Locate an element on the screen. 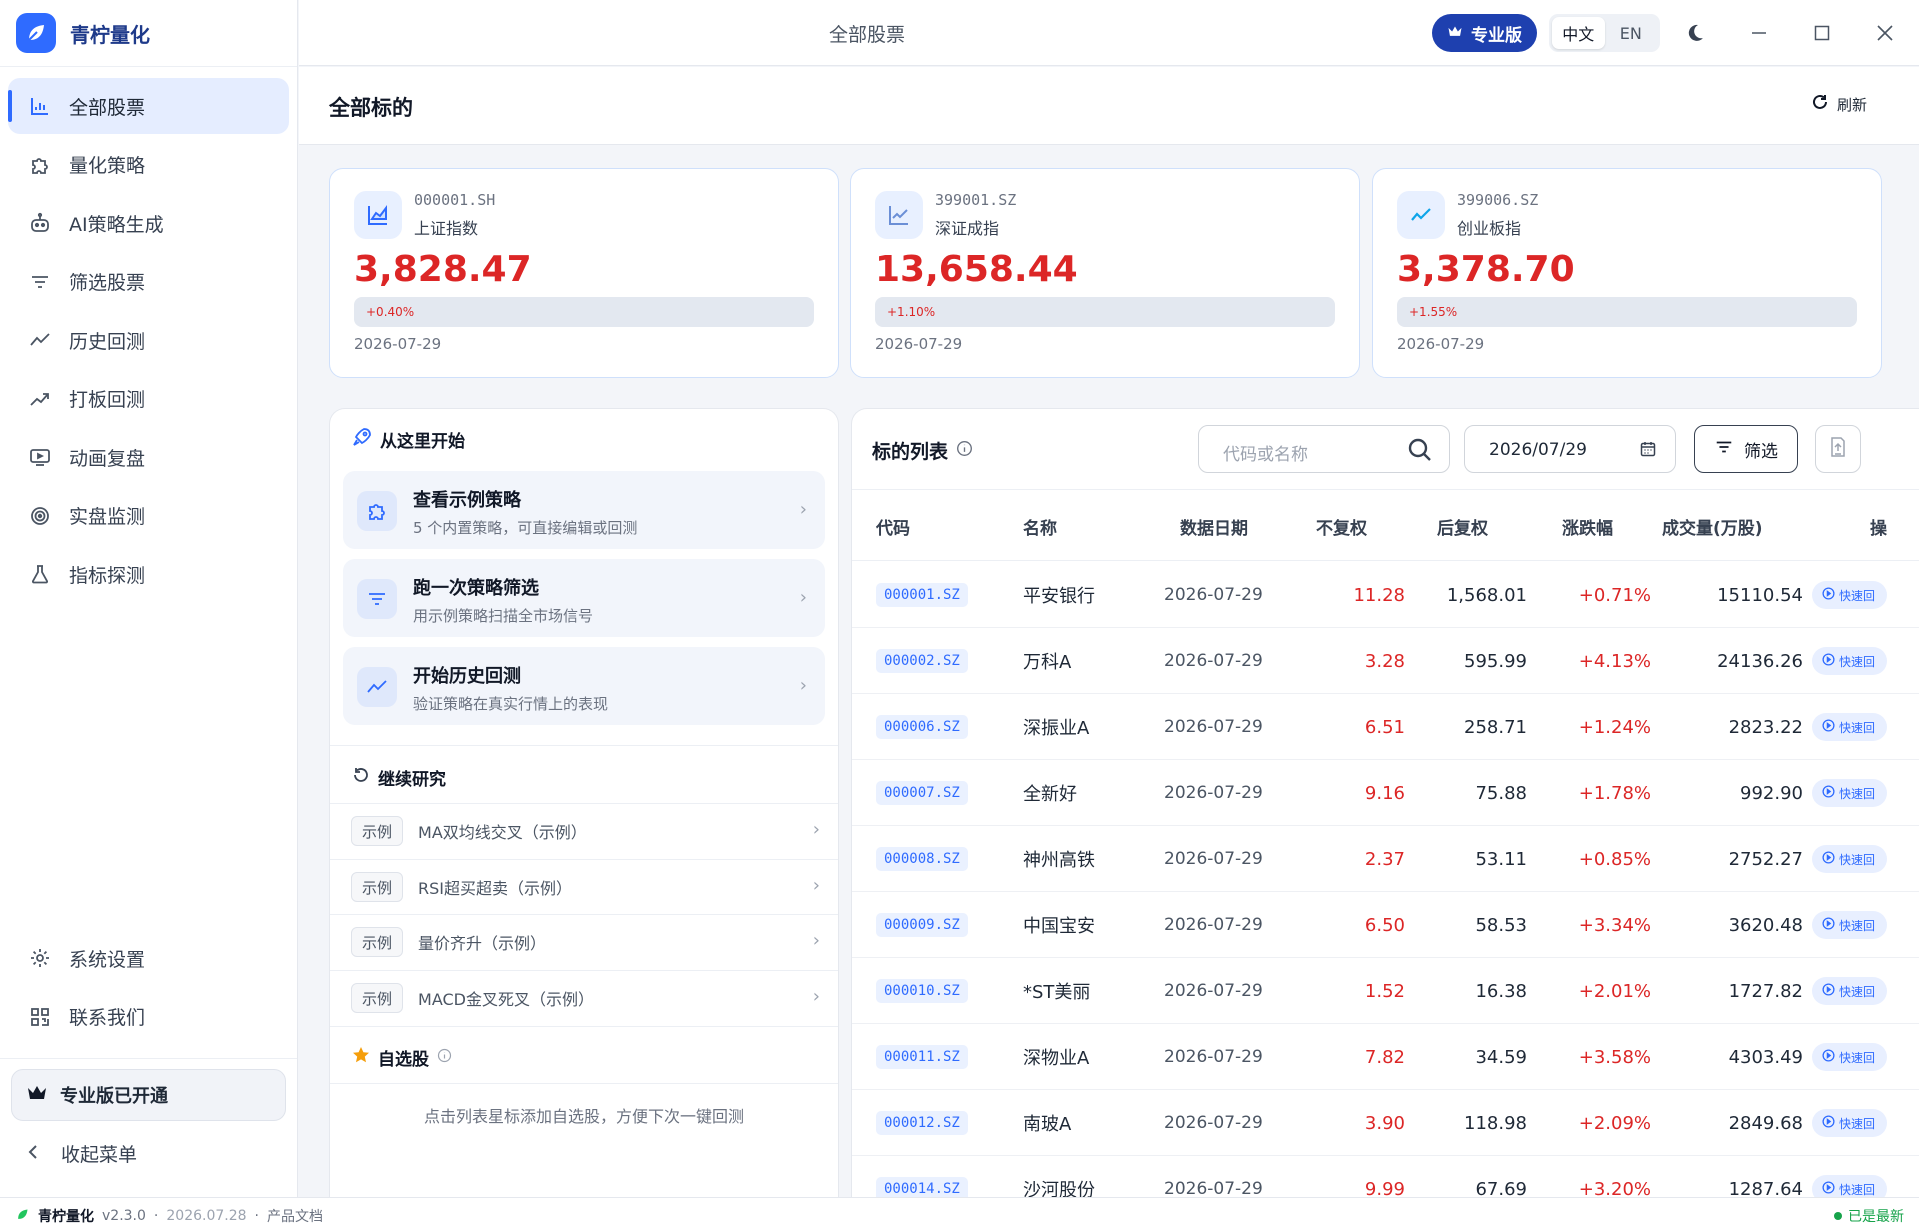  chevron-right-icon: › is located at coordinates (816, 885).